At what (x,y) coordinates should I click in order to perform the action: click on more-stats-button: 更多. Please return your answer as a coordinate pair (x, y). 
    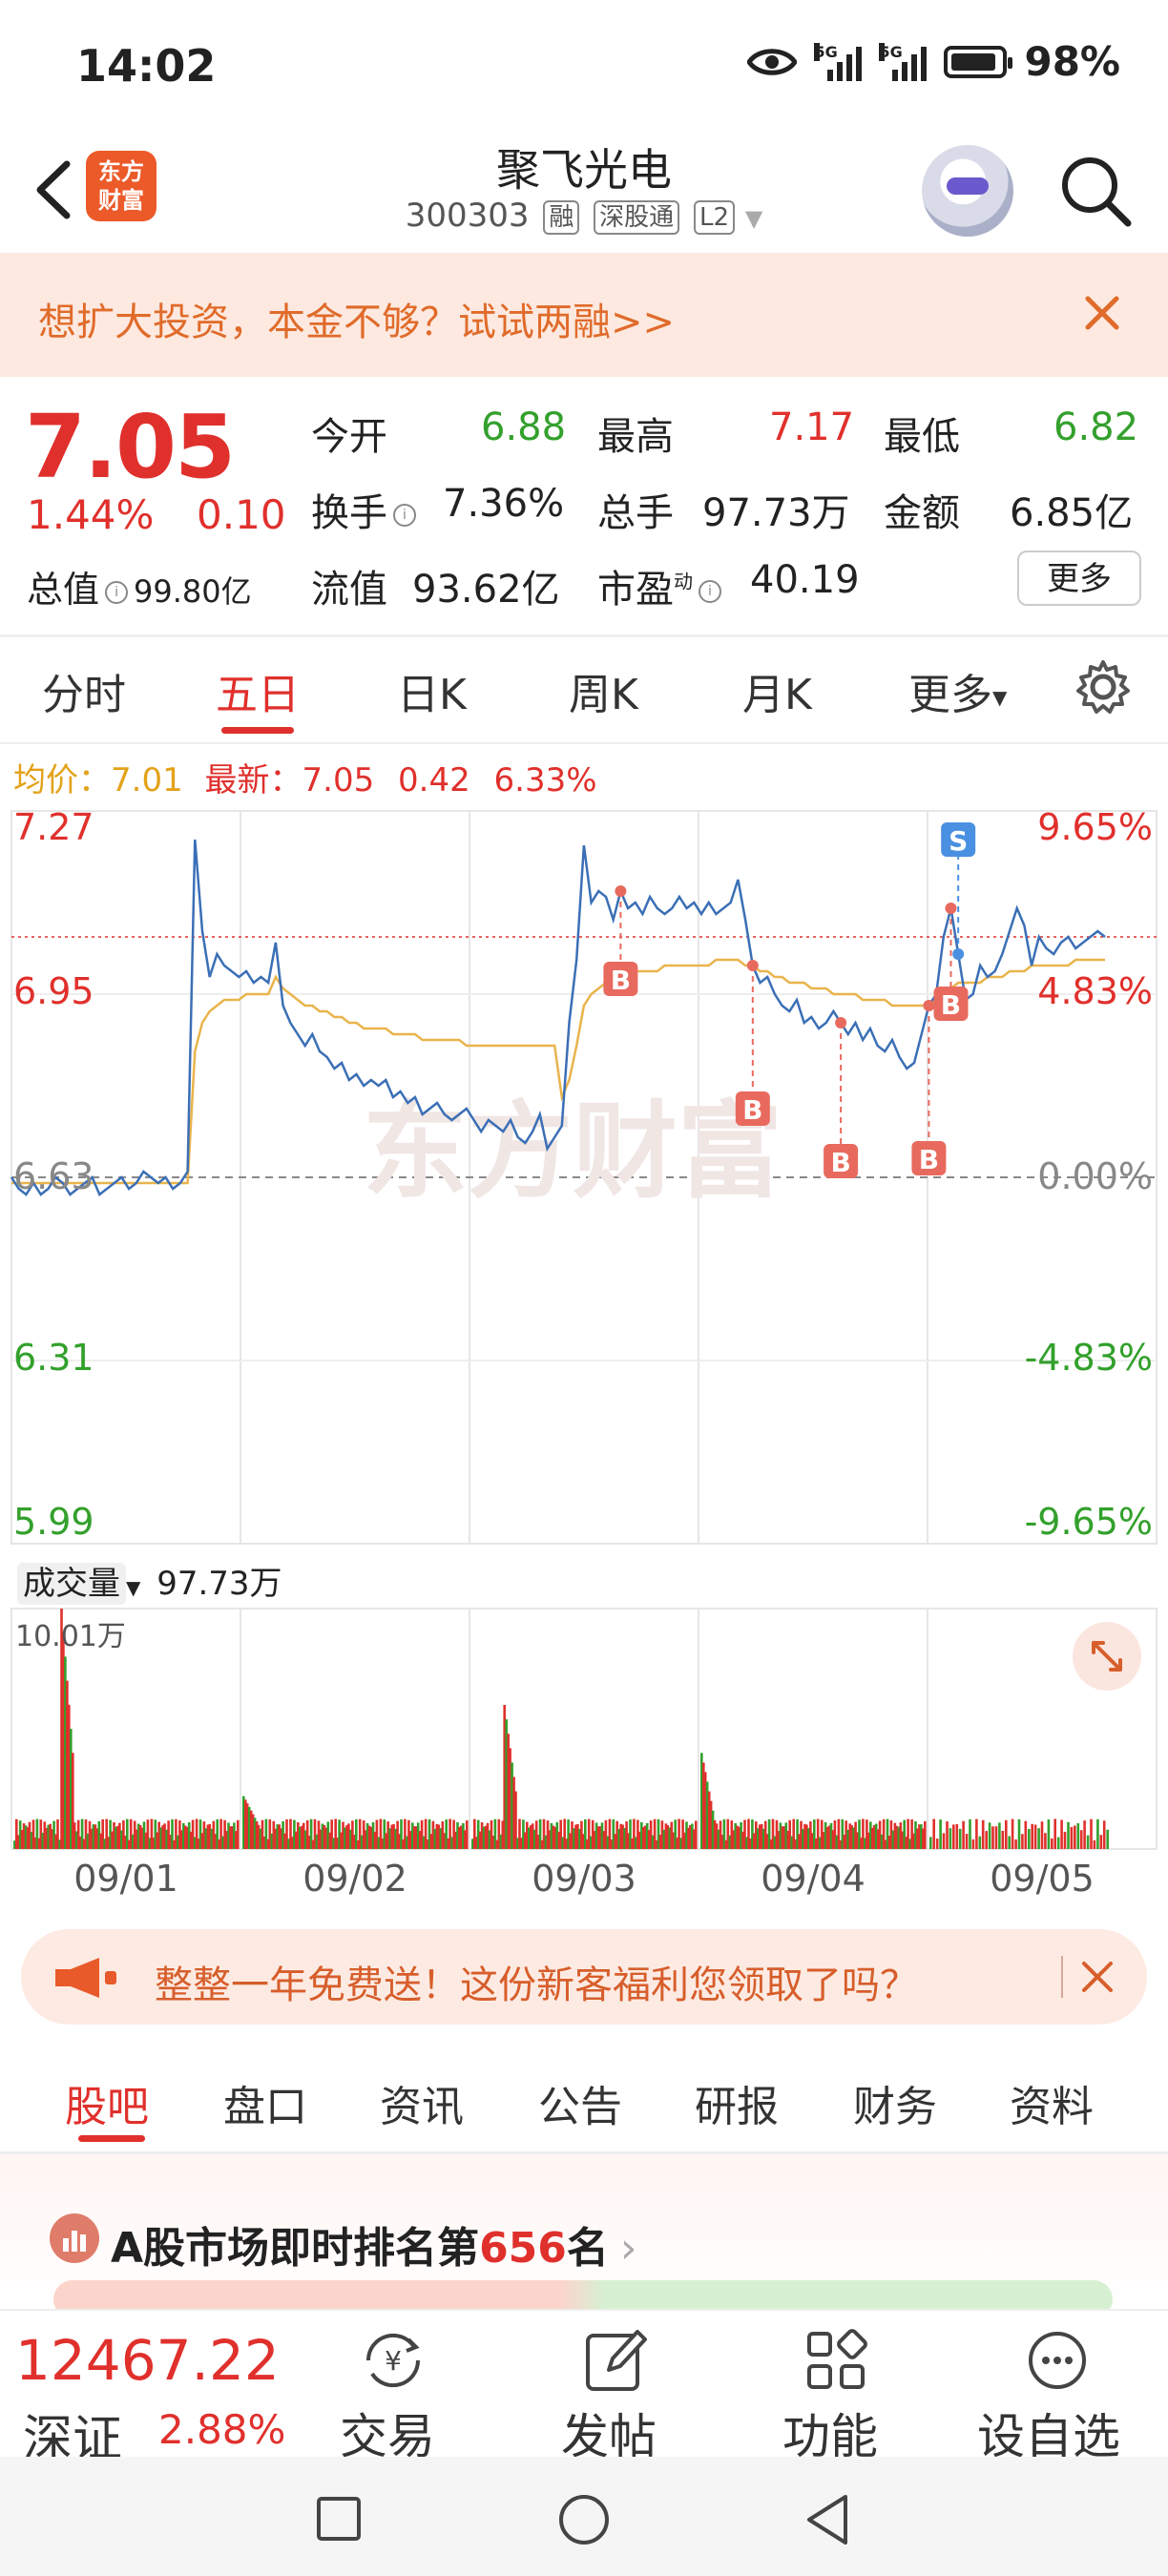
    Looking at the image, I should click on (1079, 578).